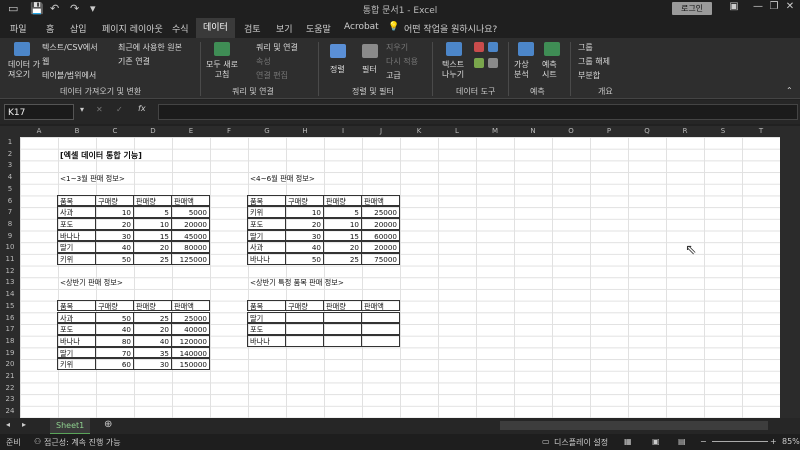 This screenshot has width=800, height=450. I want to click on table-cell: 120000, so click(190, 340).